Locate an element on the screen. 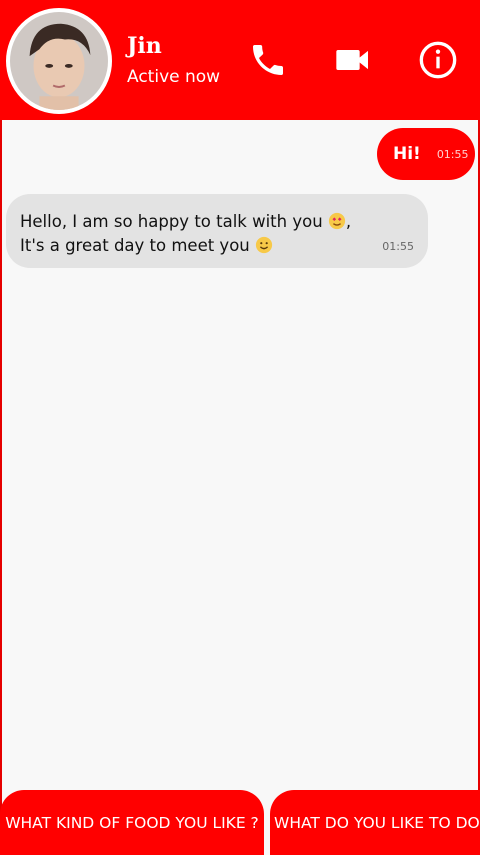  info-icon is located at coordinates (438, 60).